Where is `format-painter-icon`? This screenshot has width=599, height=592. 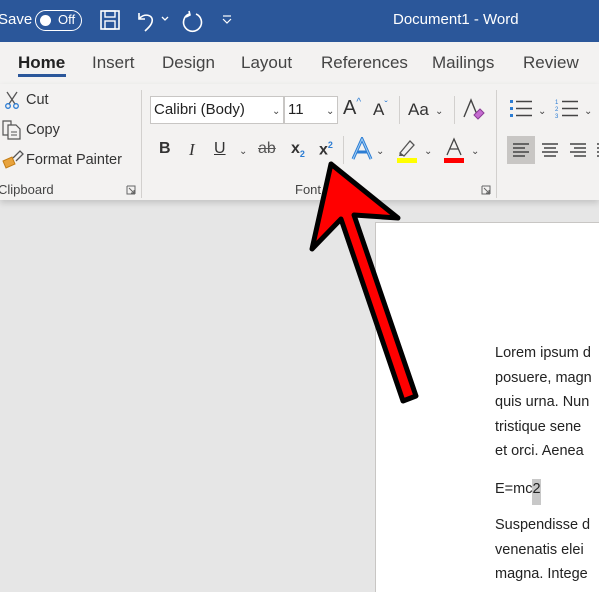
format-painter-icon is located at coordinates (13, 159).